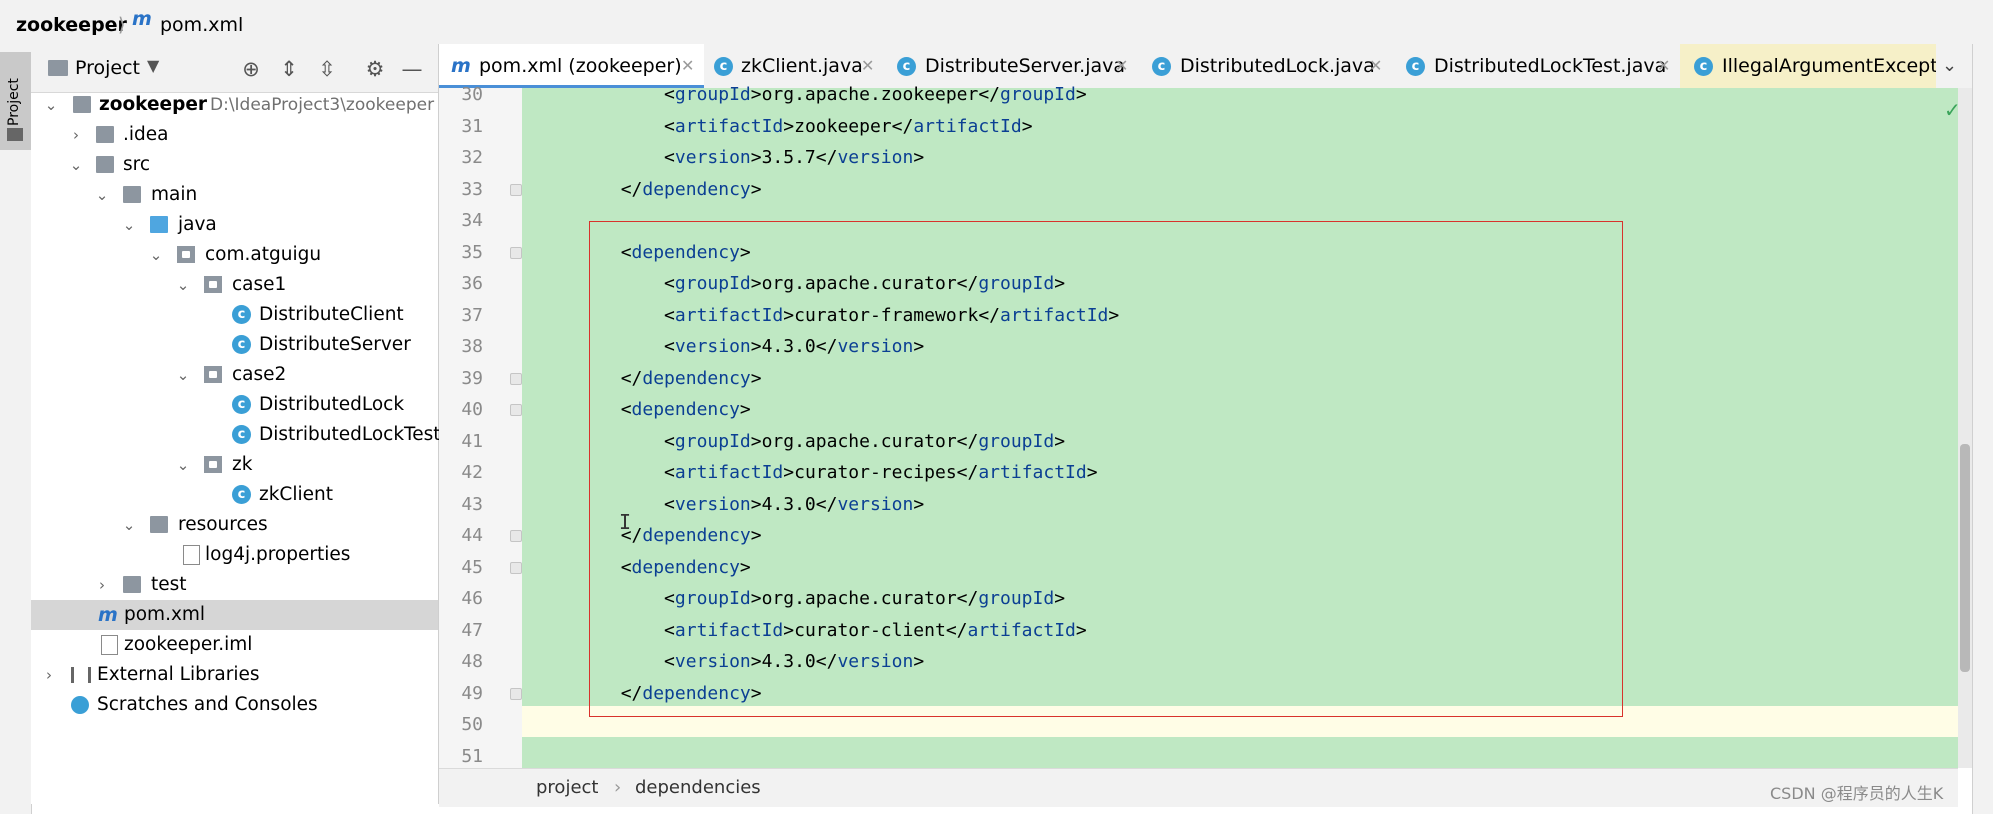 Image resolution: width=1993 pixels, height=814 pixels. What do you see at coordinates (463, 630) in the screenshot?
I see `line-number: 47` at bounding box center [463, 630].